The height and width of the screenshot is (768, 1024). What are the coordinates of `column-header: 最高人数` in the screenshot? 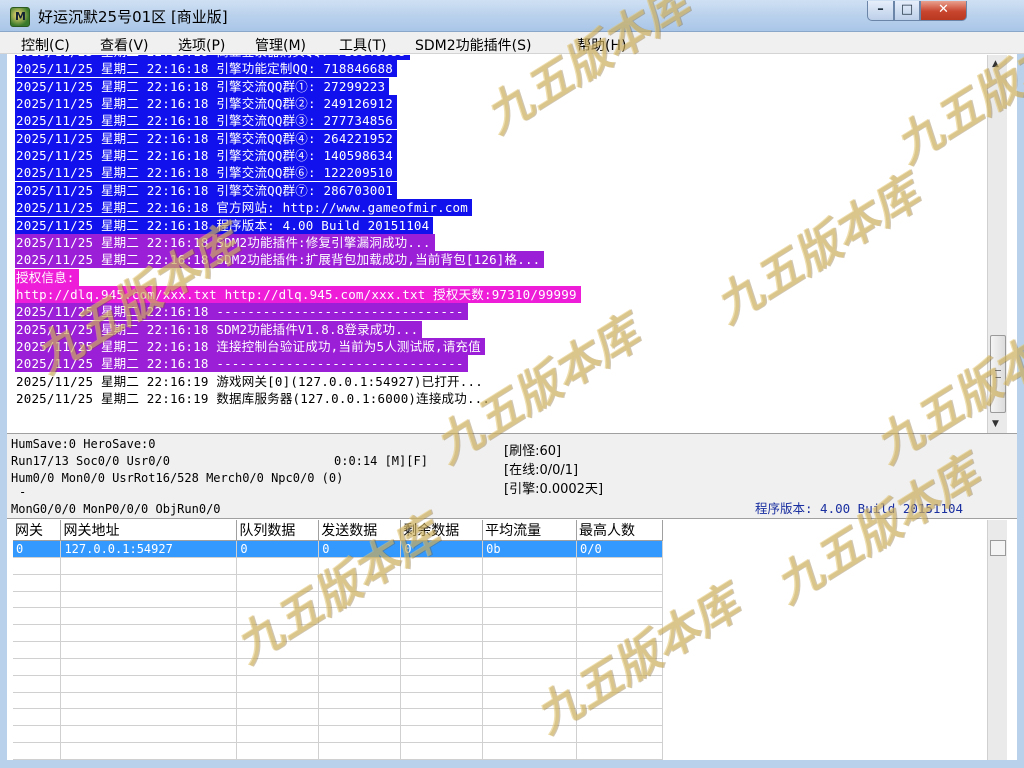 It's located at (619, 530).